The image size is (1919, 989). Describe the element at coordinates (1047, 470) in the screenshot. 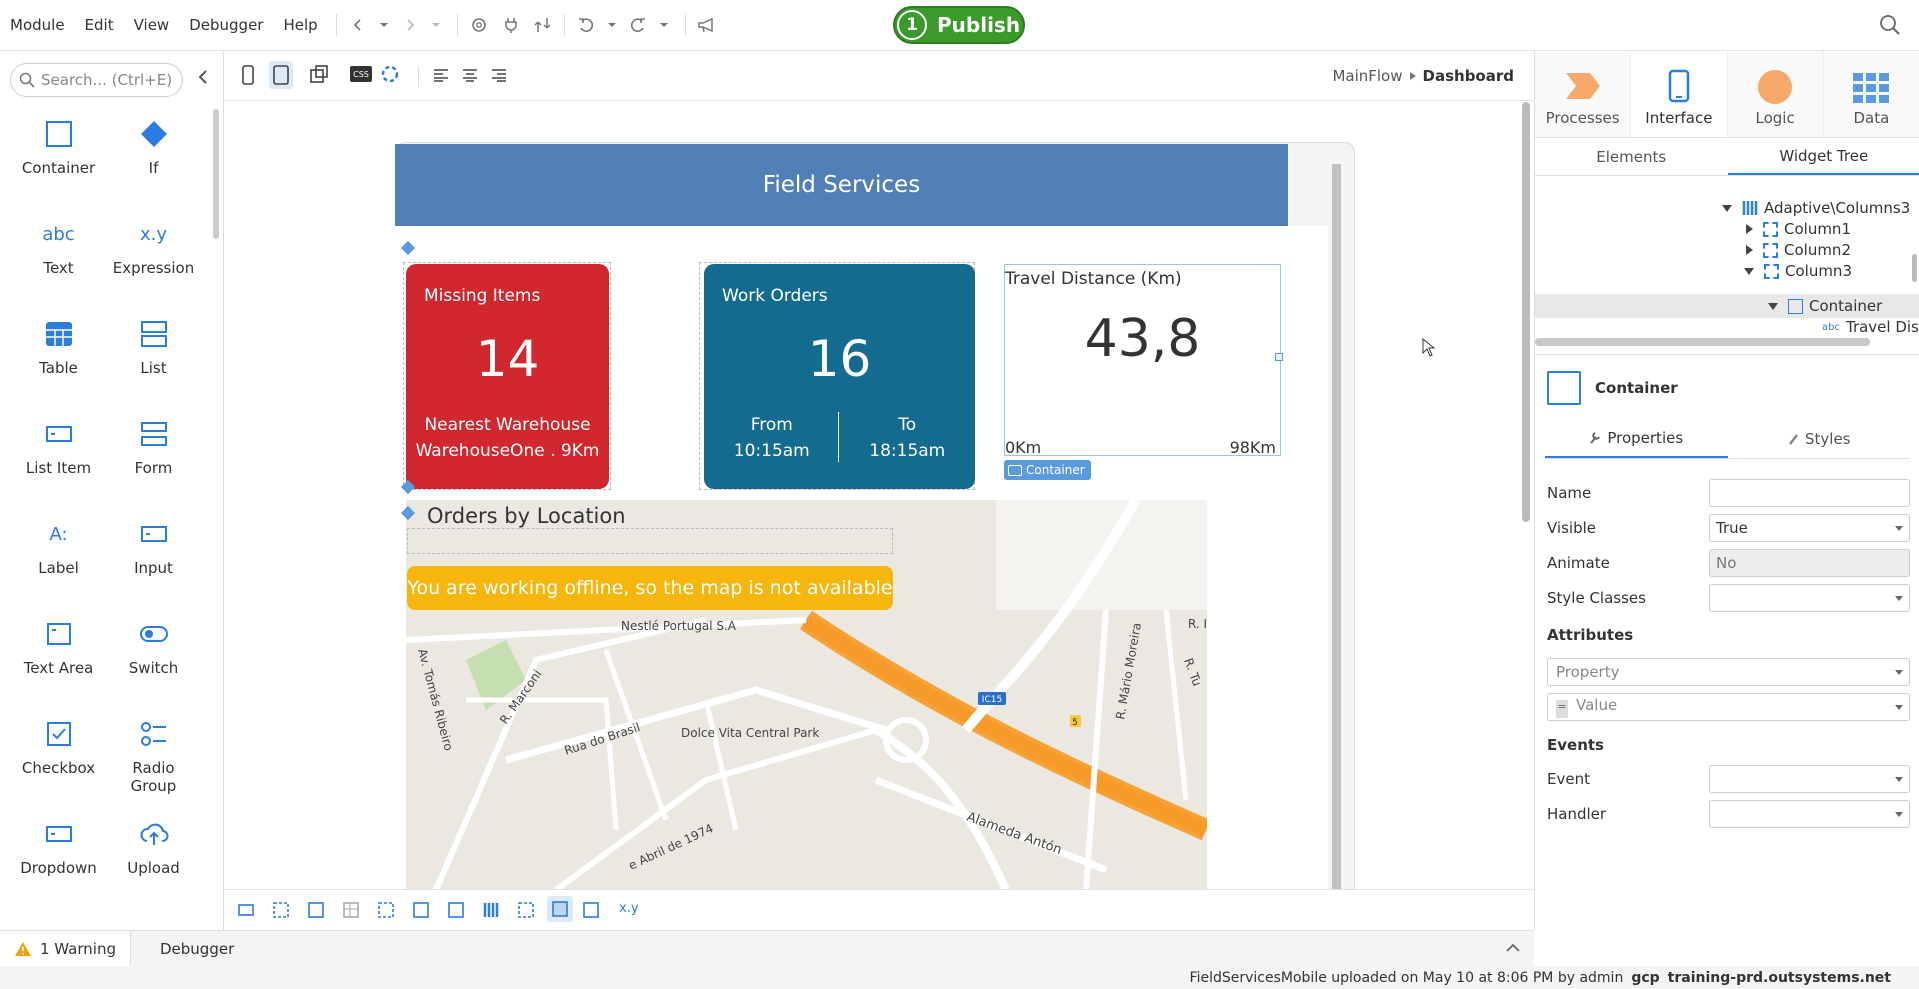

I see `container-tag: Container` at that location.